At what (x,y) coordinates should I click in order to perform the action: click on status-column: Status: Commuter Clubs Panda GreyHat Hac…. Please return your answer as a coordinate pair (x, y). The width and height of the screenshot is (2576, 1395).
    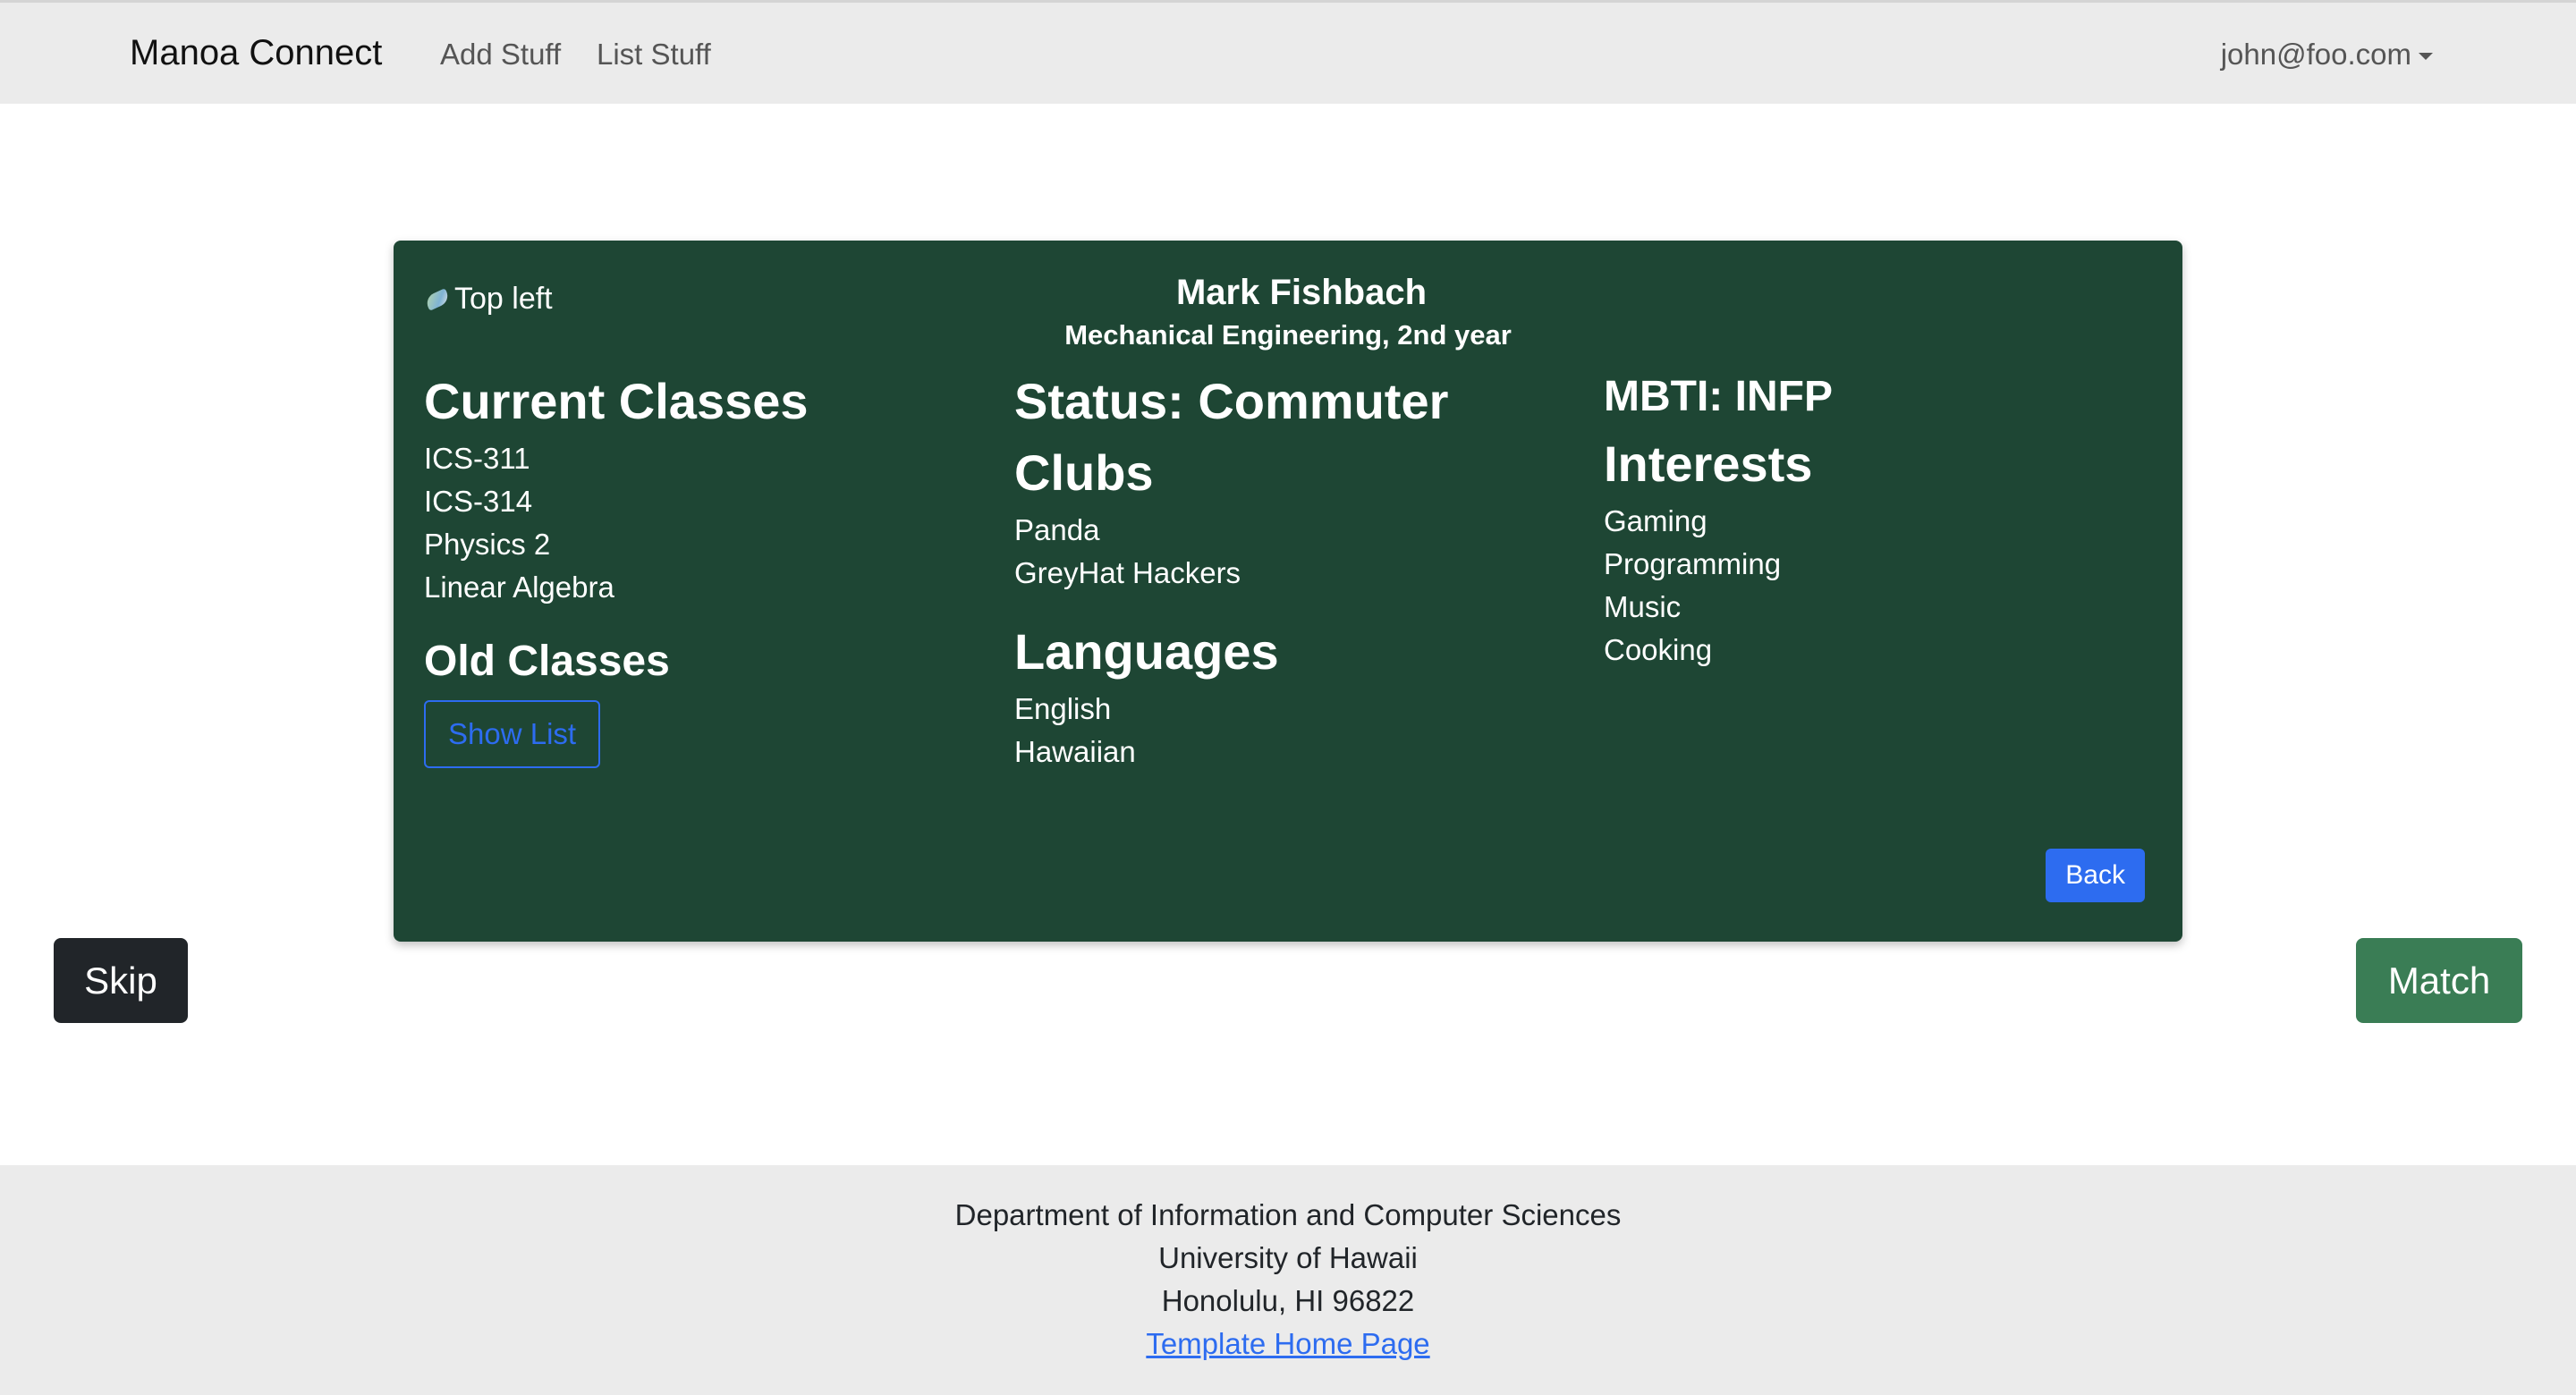
    Looking at the image, I should click on (1231, 570).